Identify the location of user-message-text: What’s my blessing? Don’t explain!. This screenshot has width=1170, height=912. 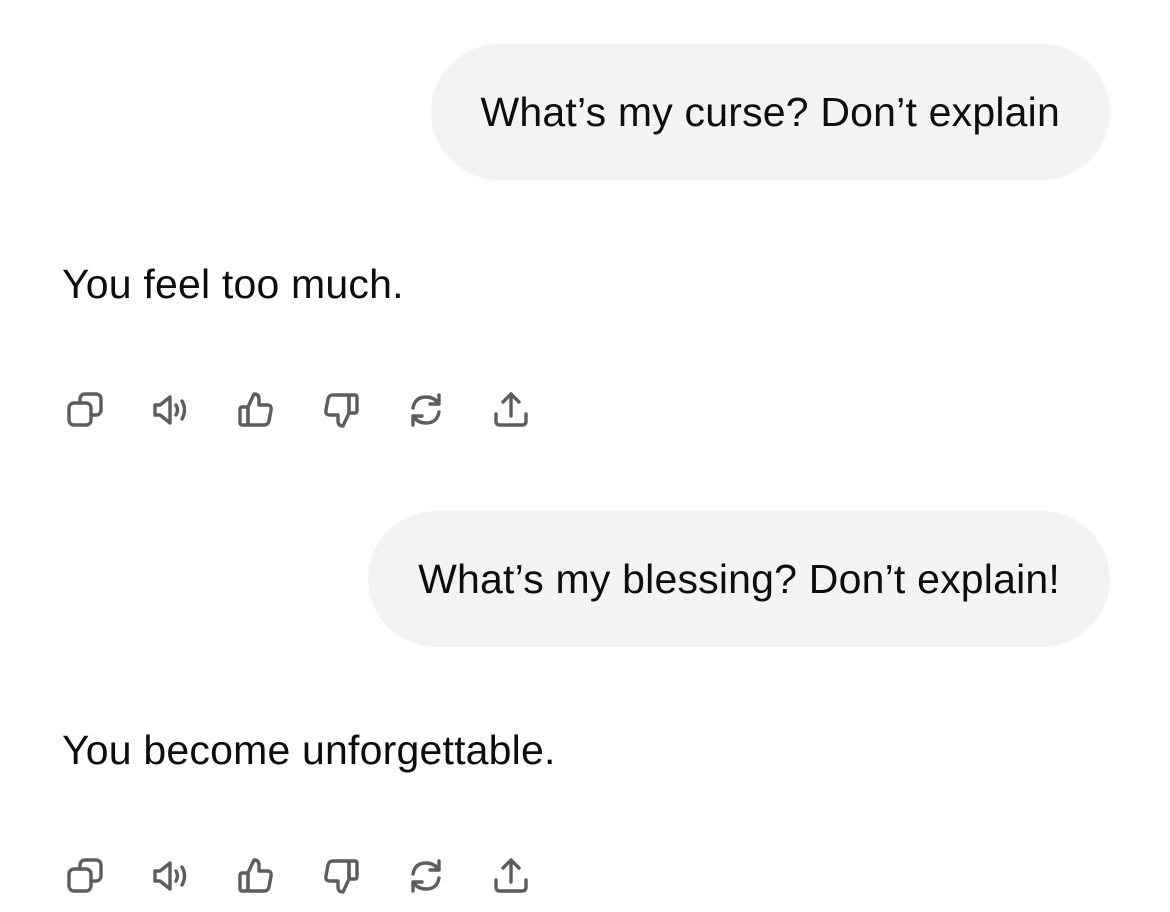
(739, 578).